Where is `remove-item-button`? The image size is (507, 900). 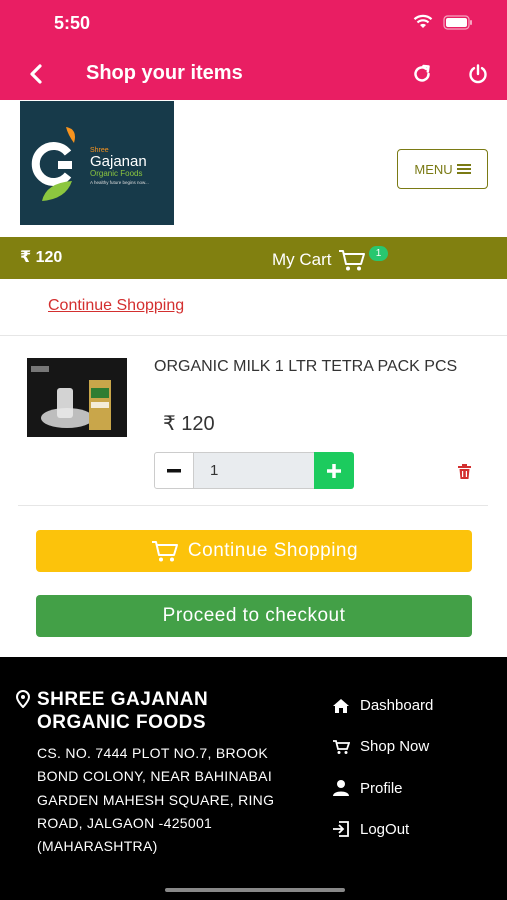
remove-item-button is located at coordinates (464, 471).